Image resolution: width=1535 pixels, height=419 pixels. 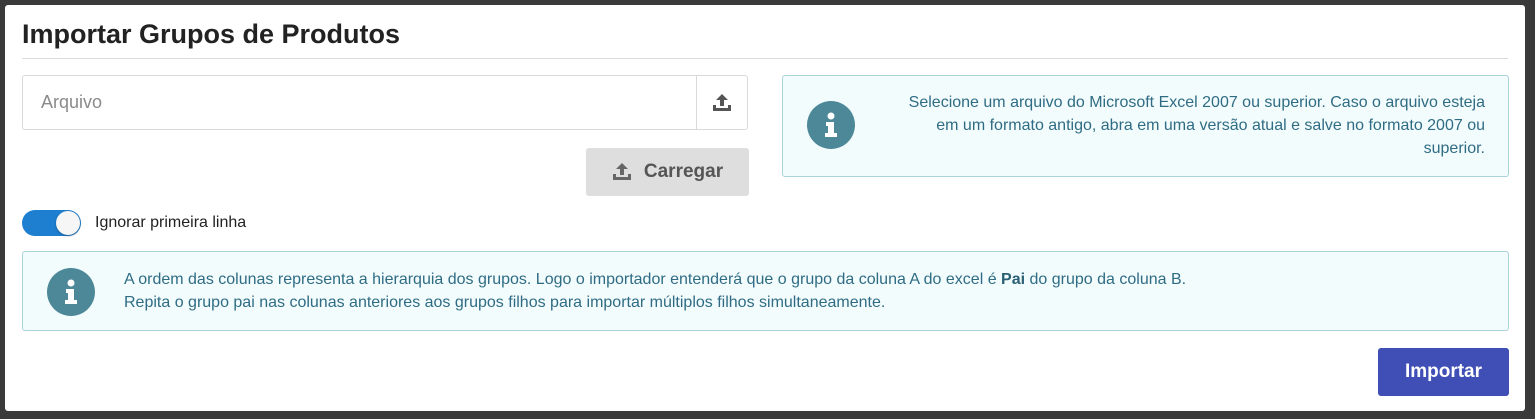 I want to click on title-divider, so click(x=765, y=58).